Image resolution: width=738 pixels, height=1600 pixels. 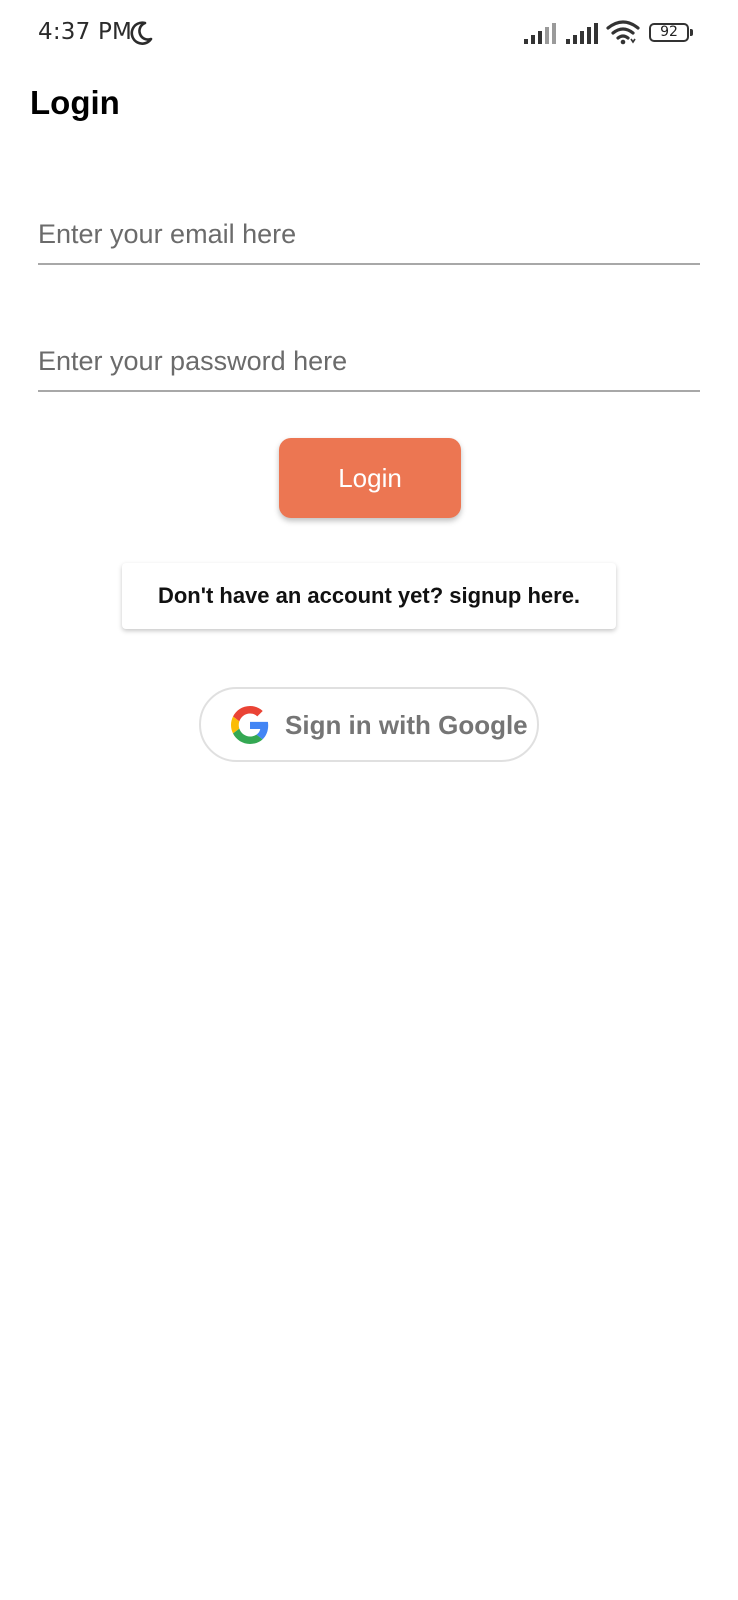 I want to click on signup-link-button: Don't have an account yet? signup here., so click(x=369, y=596).